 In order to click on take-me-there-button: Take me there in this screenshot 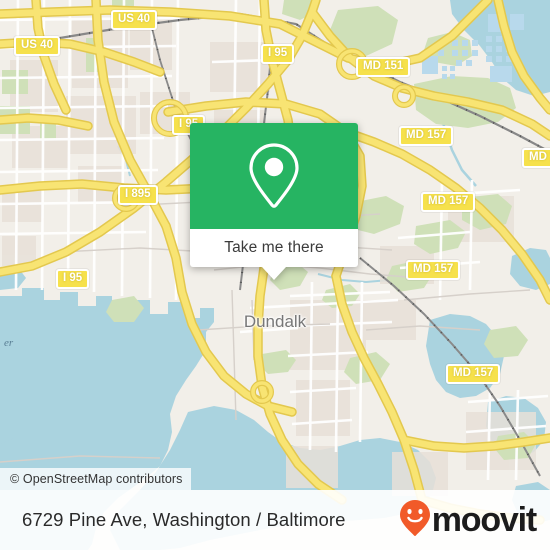, I will do `click(274, 248)`.